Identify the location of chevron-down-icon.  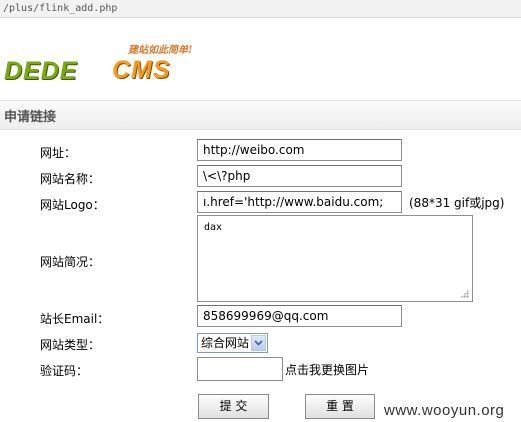
(258, 343).